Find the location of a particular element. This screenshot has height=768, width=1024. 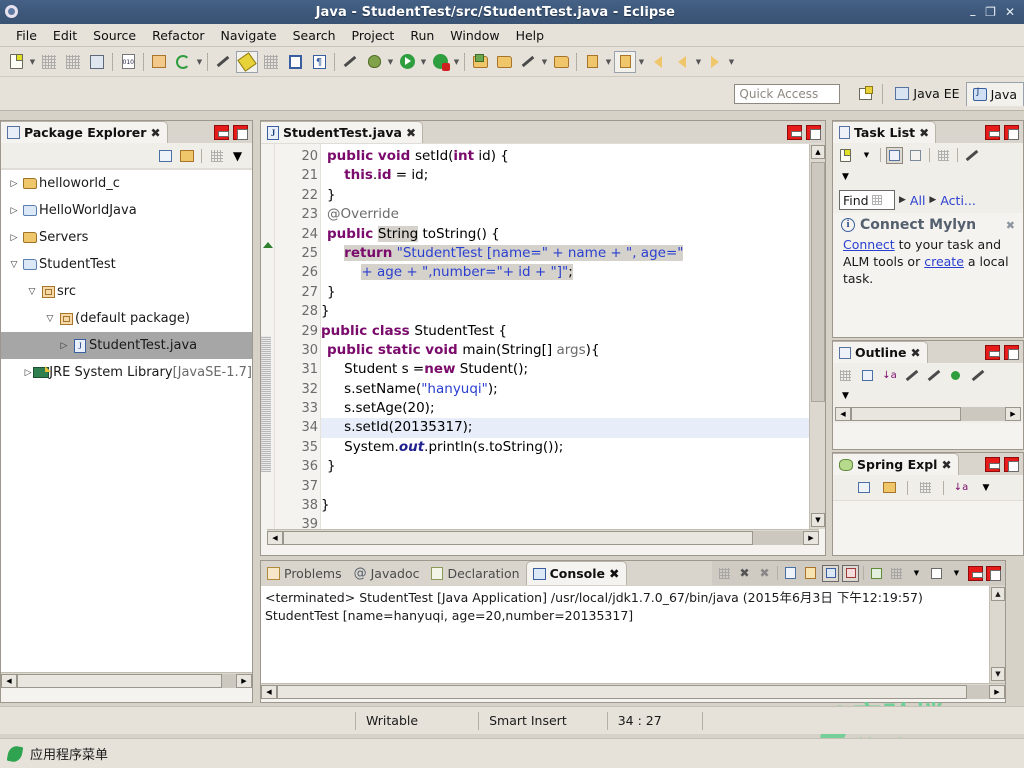

menu-search: Search is located at coordinates (314, 35).